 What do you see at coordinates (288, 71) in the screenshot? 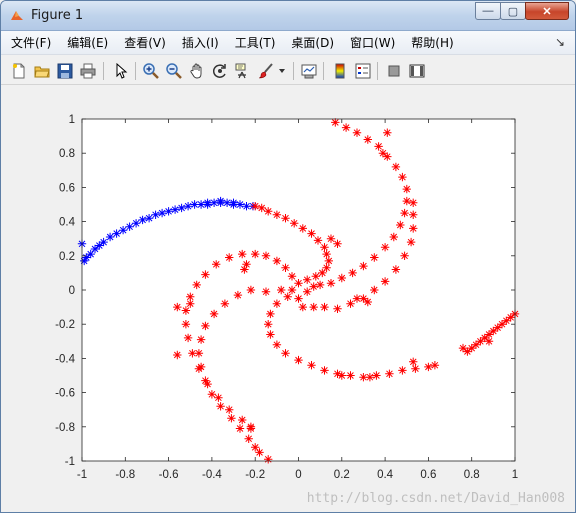
I see `figure-toolbar` at bounding box center [288, 71].